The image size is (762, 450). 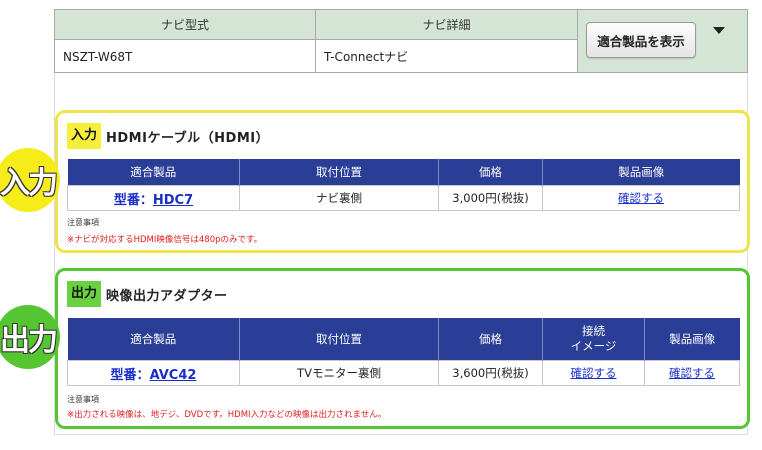 I want to click on output-tag: 出力, so click(x=84, y=294).